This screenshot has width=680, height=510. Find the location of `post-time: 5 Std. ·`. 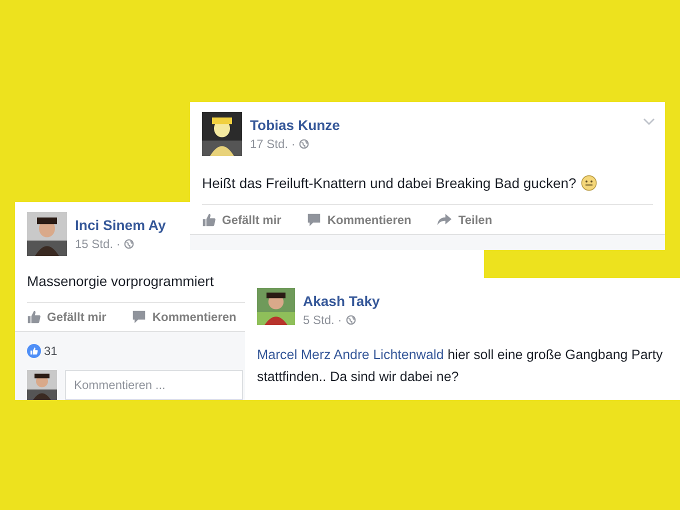

post-time: 5 Std. · is located at coordinates (322, 320).